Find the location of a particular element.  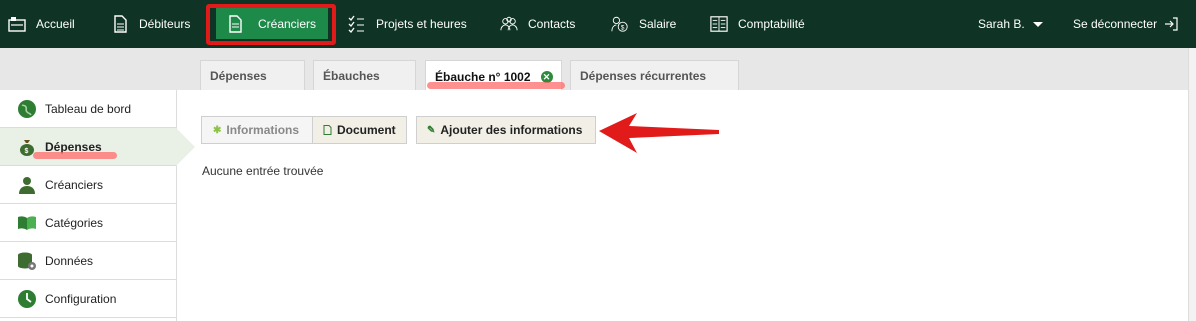

clock-icon is located at coordinates (27, 298).